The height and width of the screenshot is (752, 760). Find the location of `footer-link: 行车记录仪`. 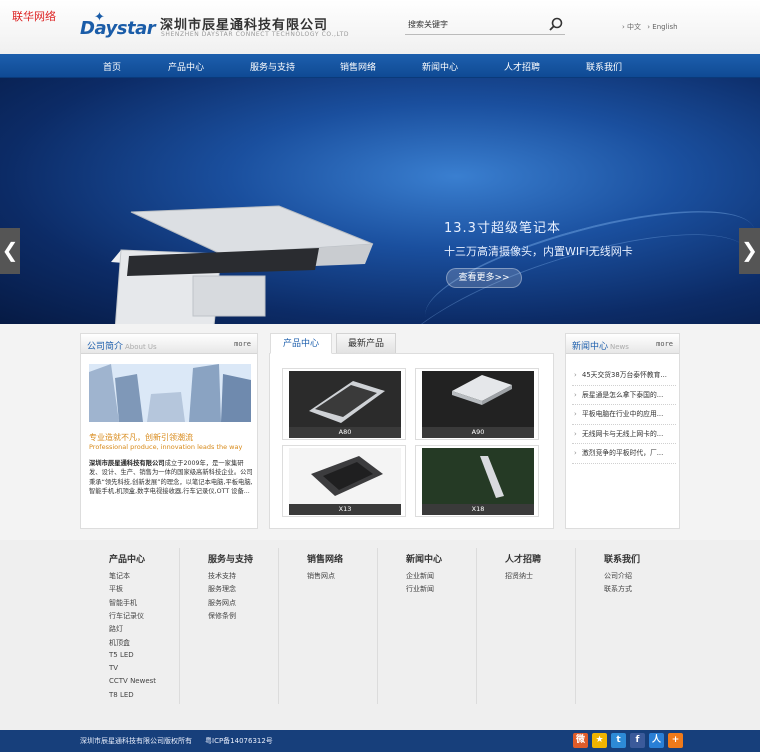

footer-link: 行车记录仪 is located at coordinates (126, 616).